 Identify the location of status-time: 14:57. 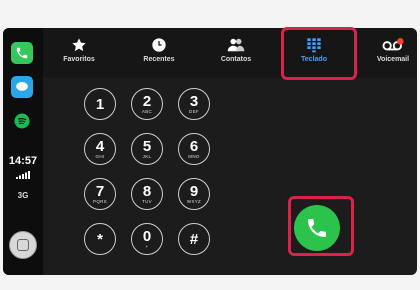
(23, 161).